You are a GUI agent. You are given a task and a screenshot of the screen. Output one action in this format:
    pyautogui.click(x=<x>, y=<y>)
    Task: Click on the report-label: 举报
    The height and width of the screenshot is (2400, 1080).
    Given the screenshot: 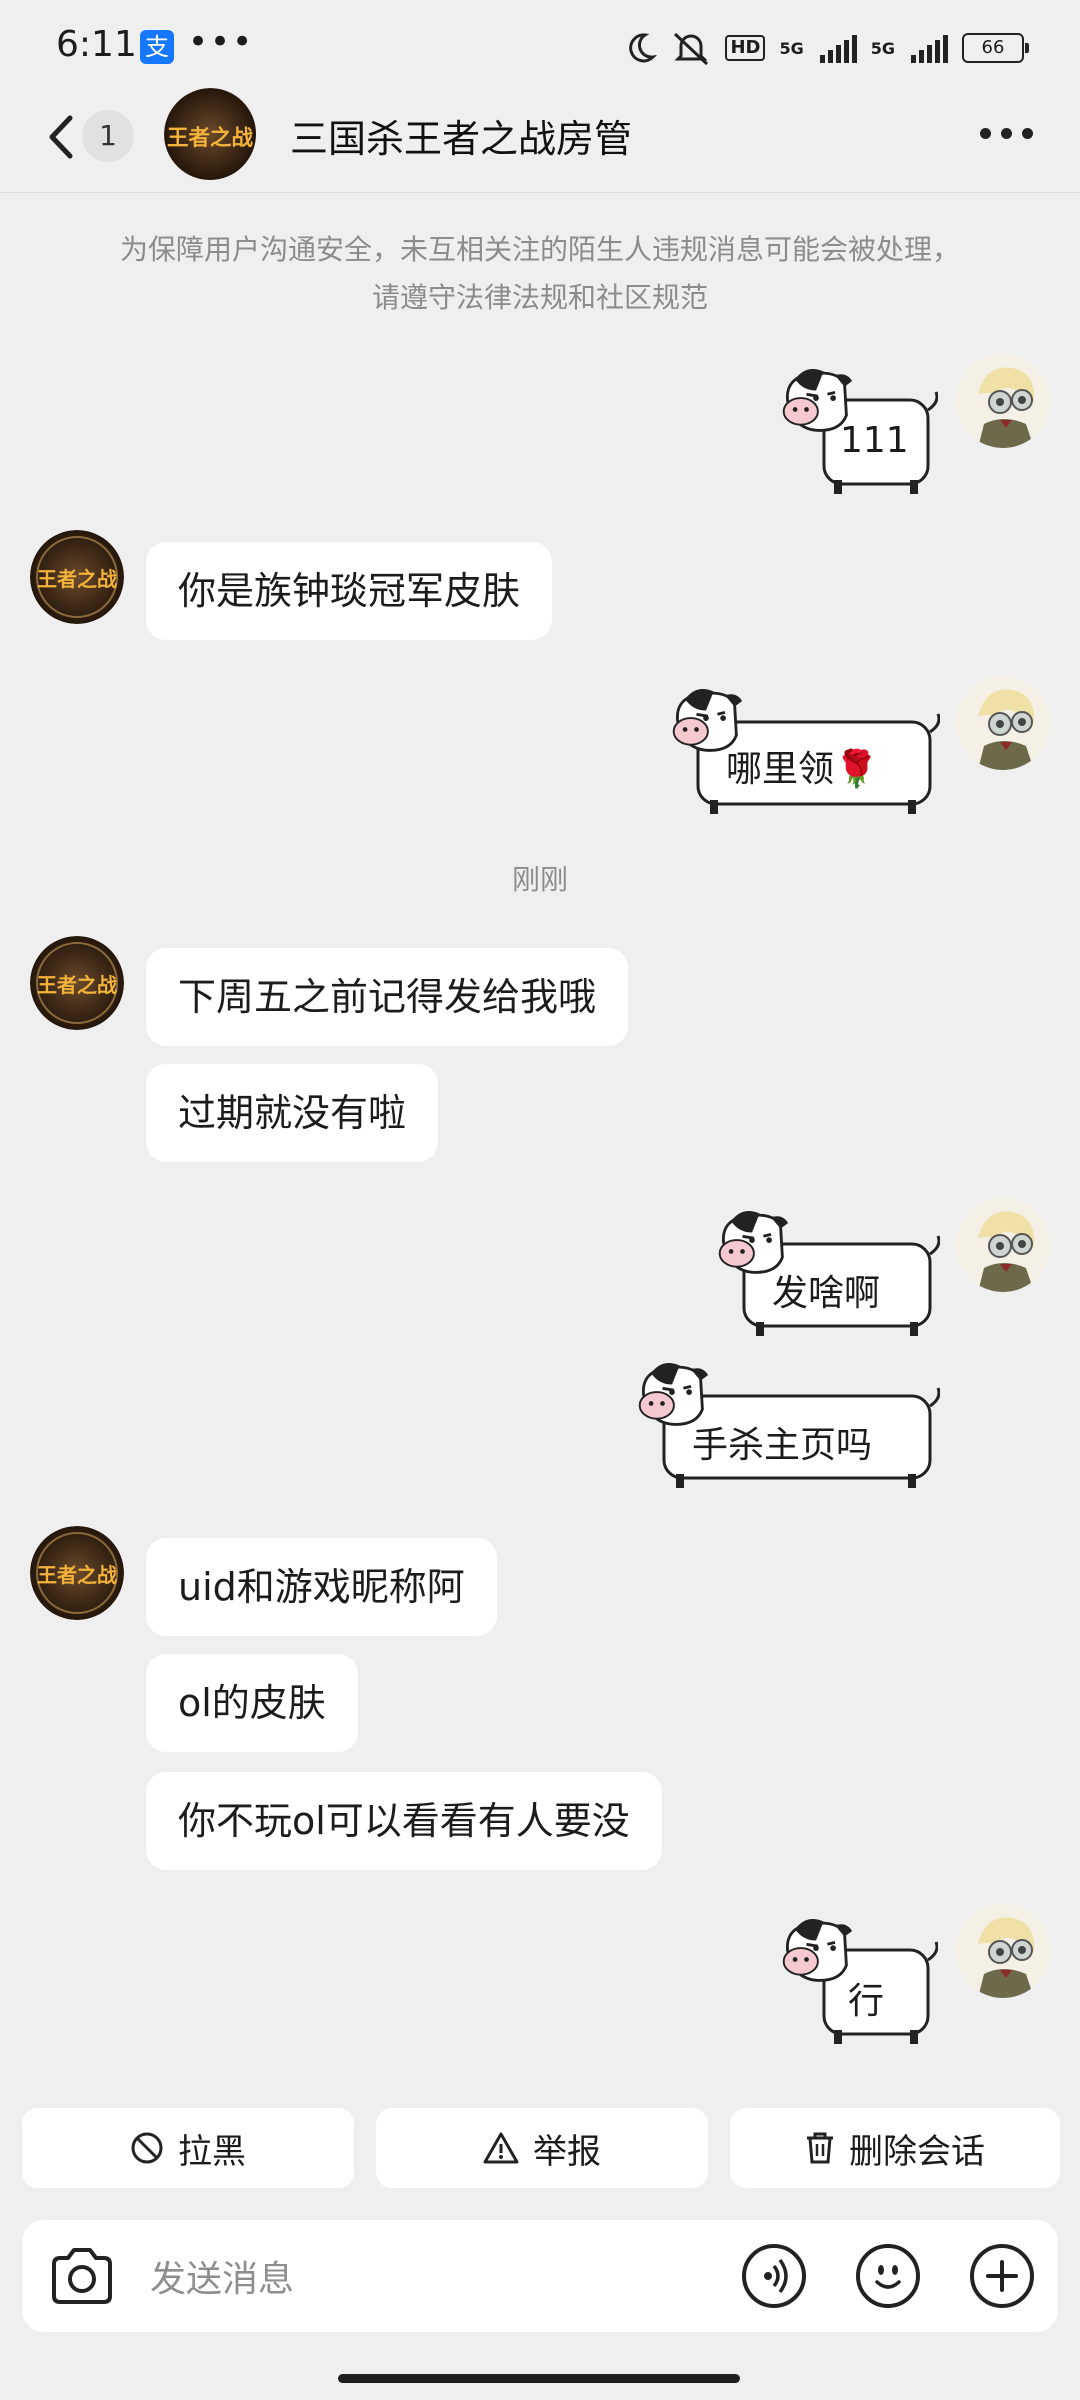 What is the action you would take?
    pyautogui.click(x=567, y=2151)
    